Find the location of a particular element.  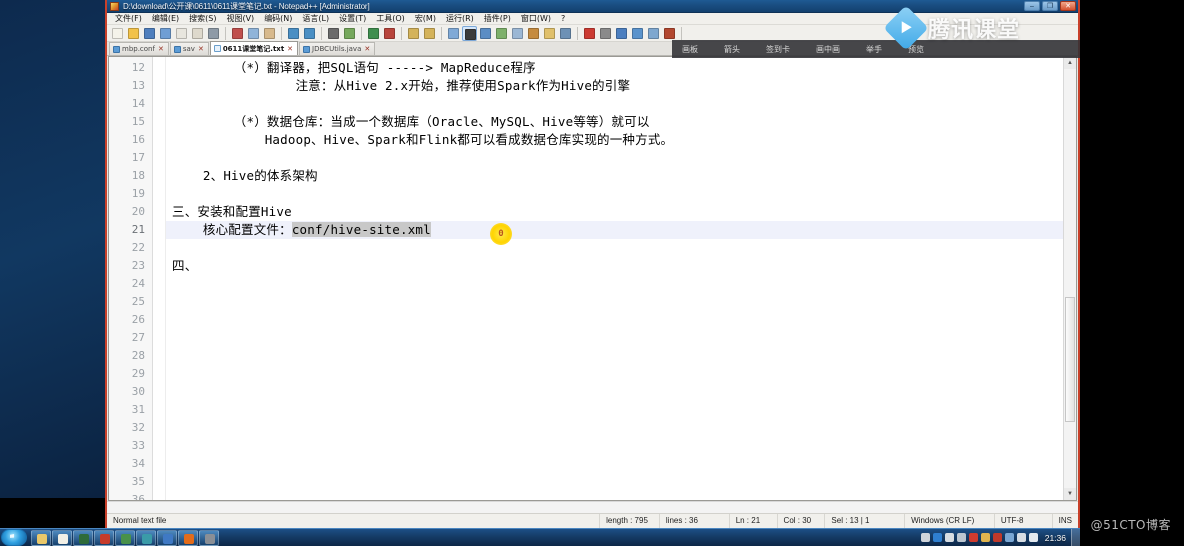

menu-item-0: 文件(F) is located at coordinates (128, 19).